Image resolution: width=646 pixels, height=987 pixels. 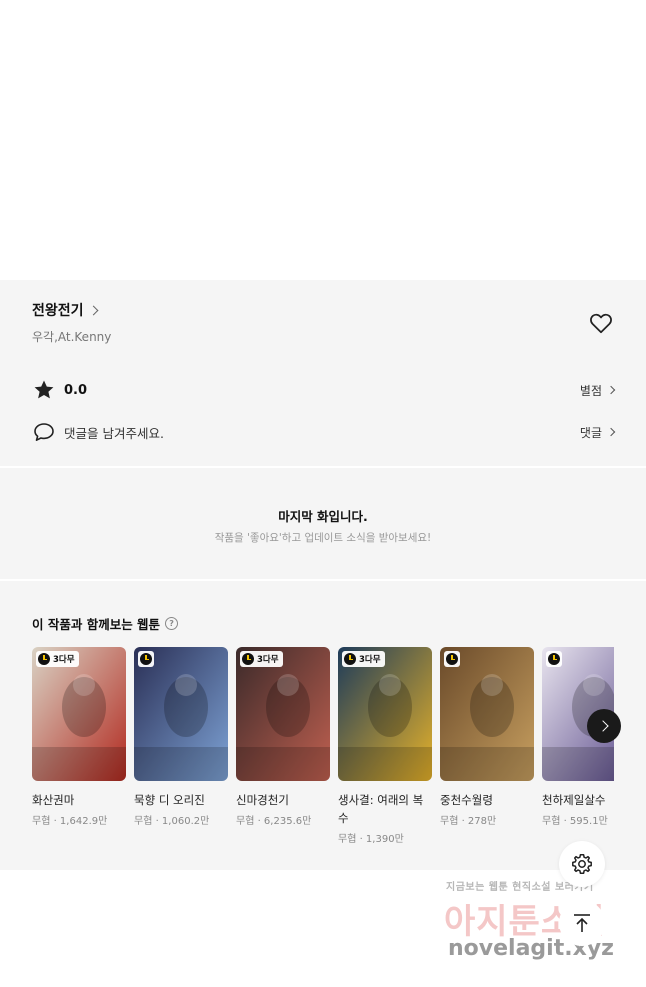 What do you see at coordinates (371, 839) in the screenshot?
I see `card-meta: 무협 · 1,390만` at bounding box center [371, 839].